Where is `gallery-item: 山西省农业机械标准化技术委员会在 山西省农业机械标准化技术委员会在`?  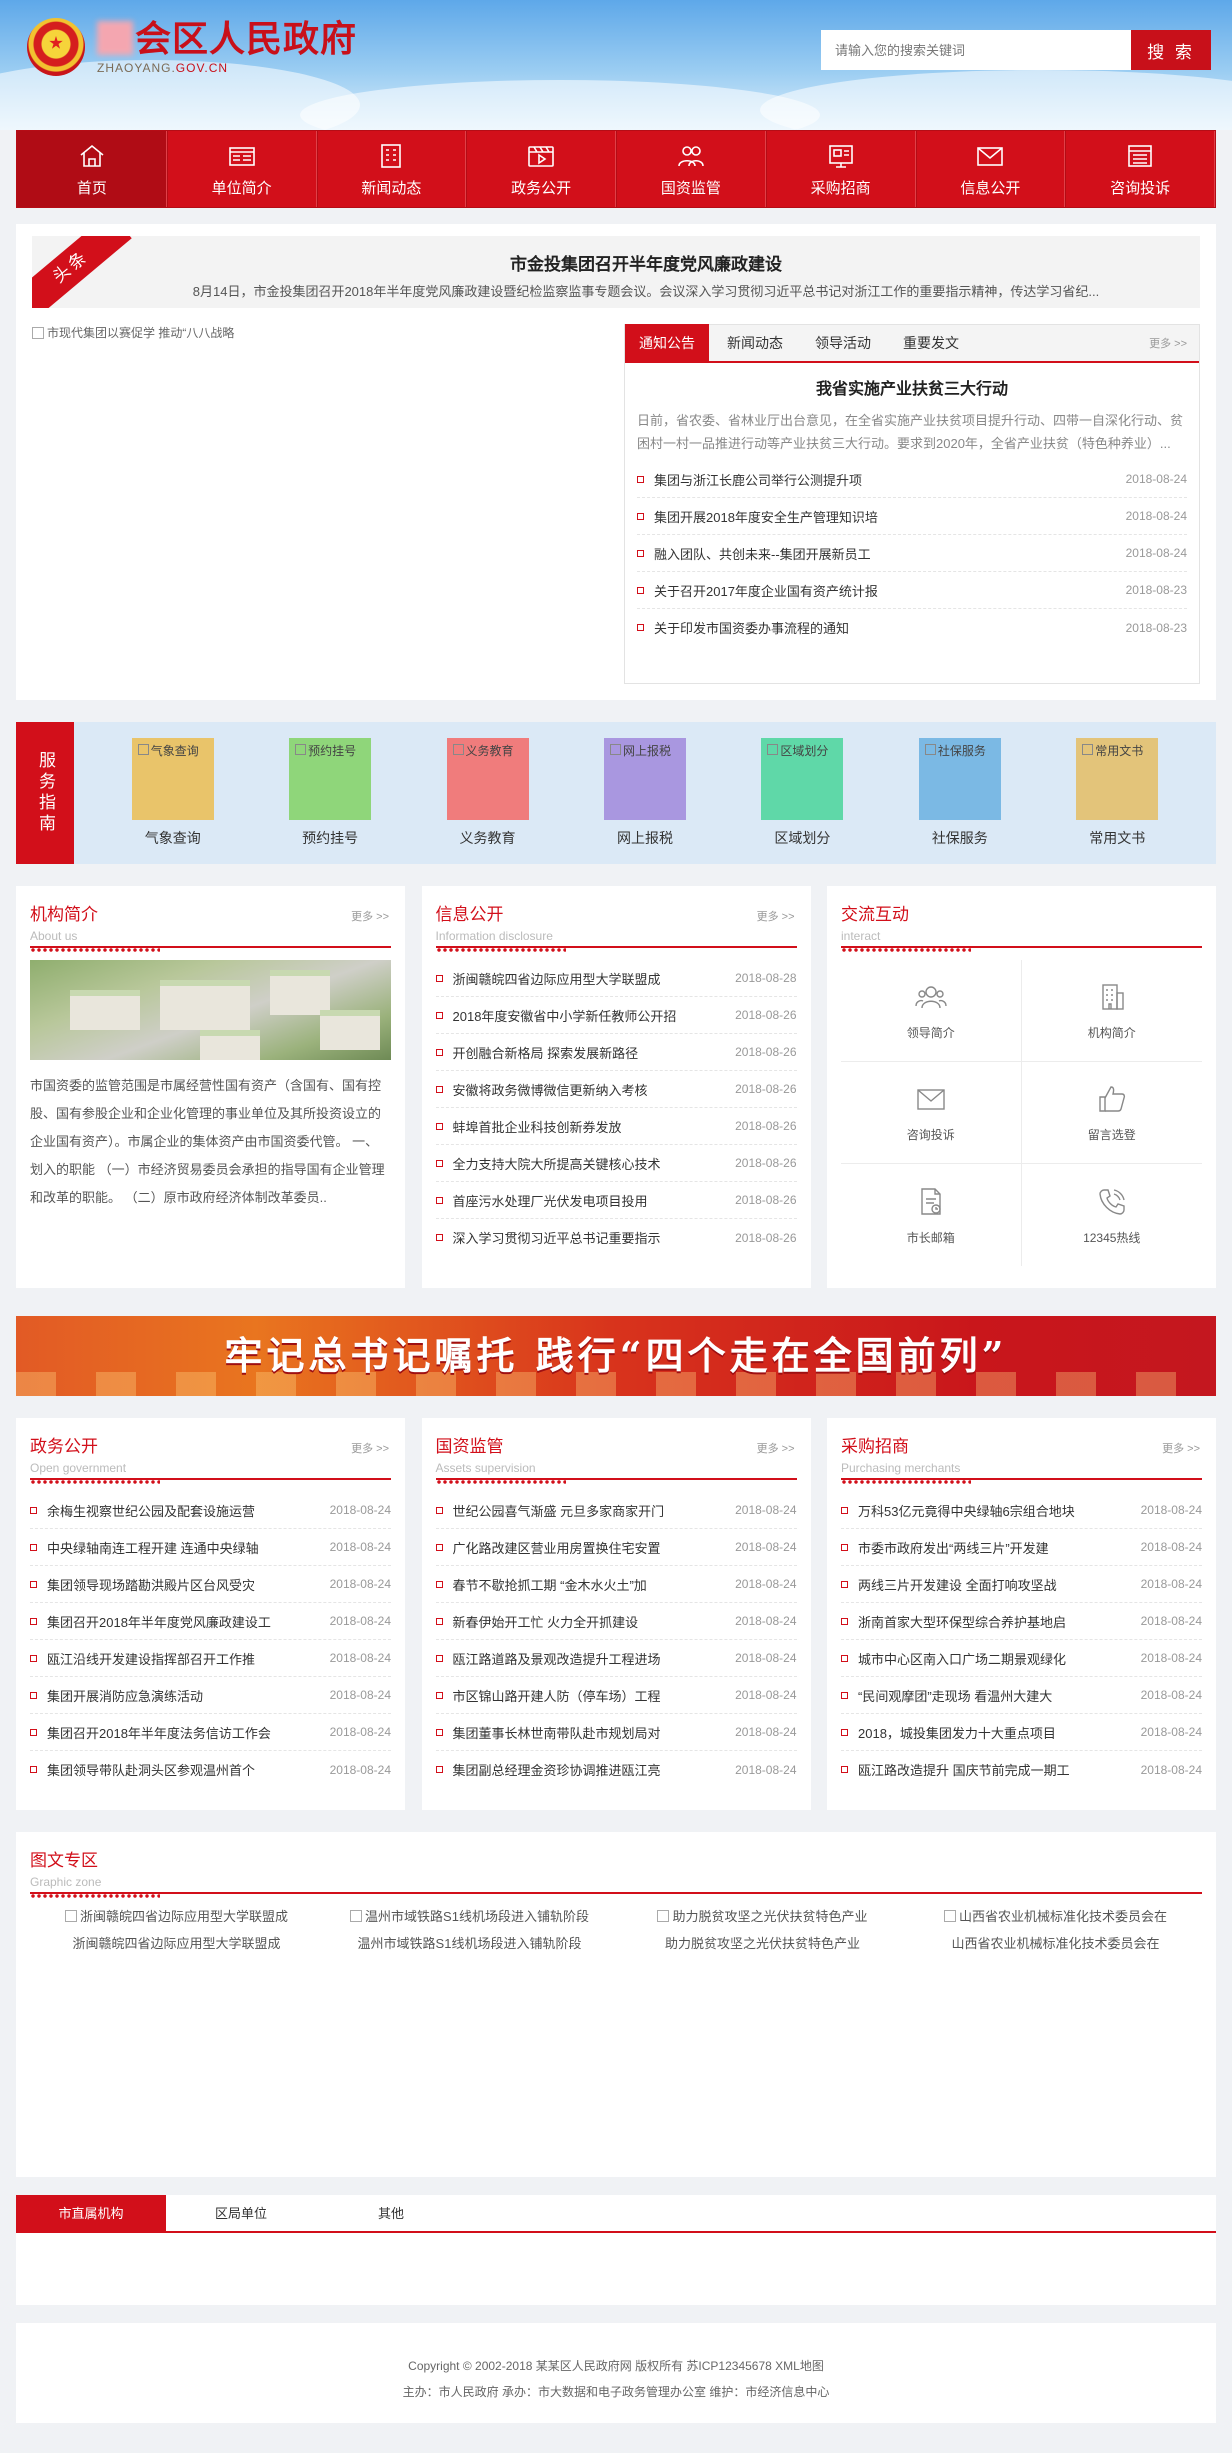
gallery-item: 山西省农业机械标准化技术委员会在 山西省农业机械标准化技术委员会在 is located at coordinates (1056, 1929).